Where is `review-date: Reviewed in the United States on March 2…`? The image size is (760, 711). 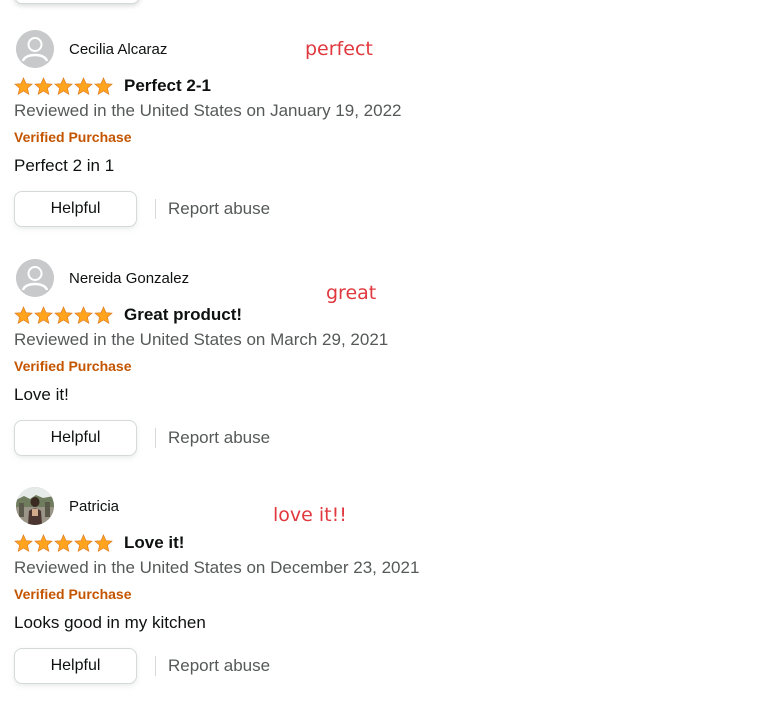
review-date: Reviewed in the United States on March 2… is located at coordinates (201, 339).